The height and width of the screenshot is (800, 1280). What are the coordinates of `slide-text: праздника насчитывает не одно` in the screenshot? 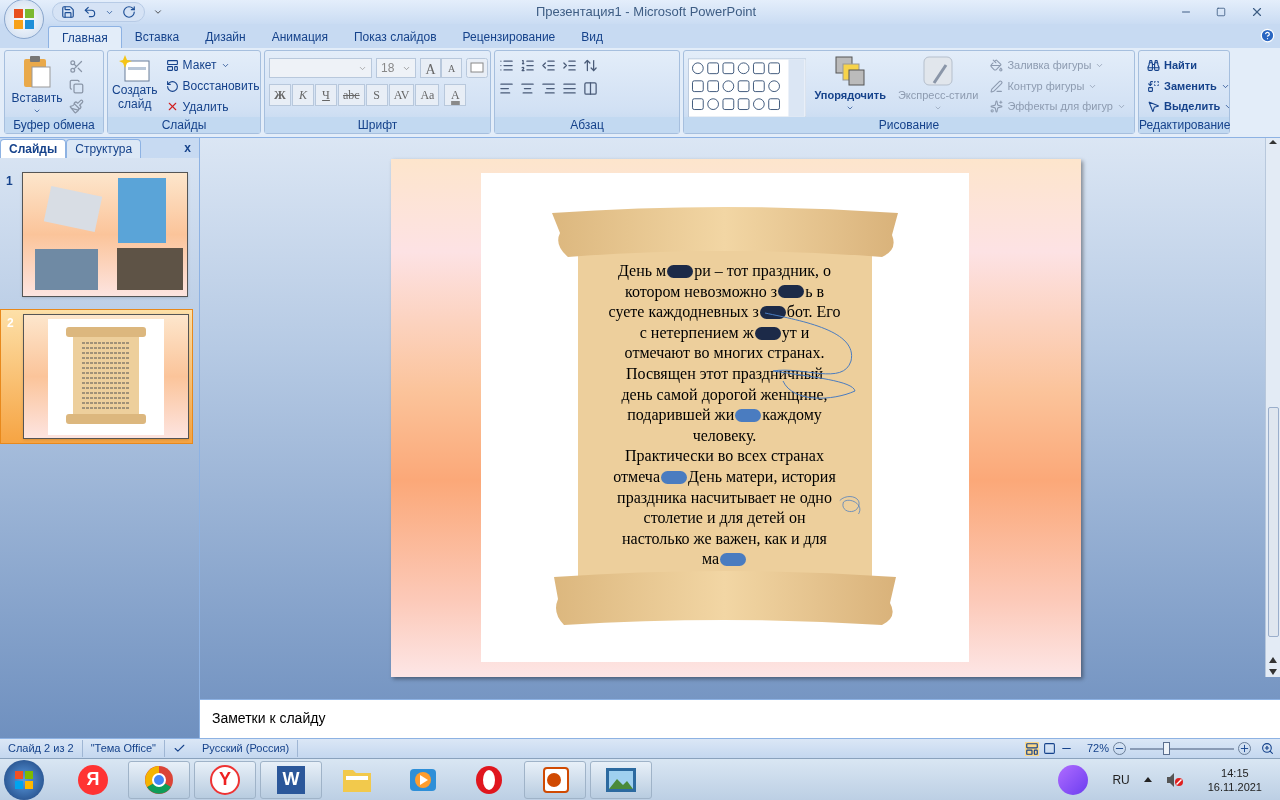 It's located at (724, 498).